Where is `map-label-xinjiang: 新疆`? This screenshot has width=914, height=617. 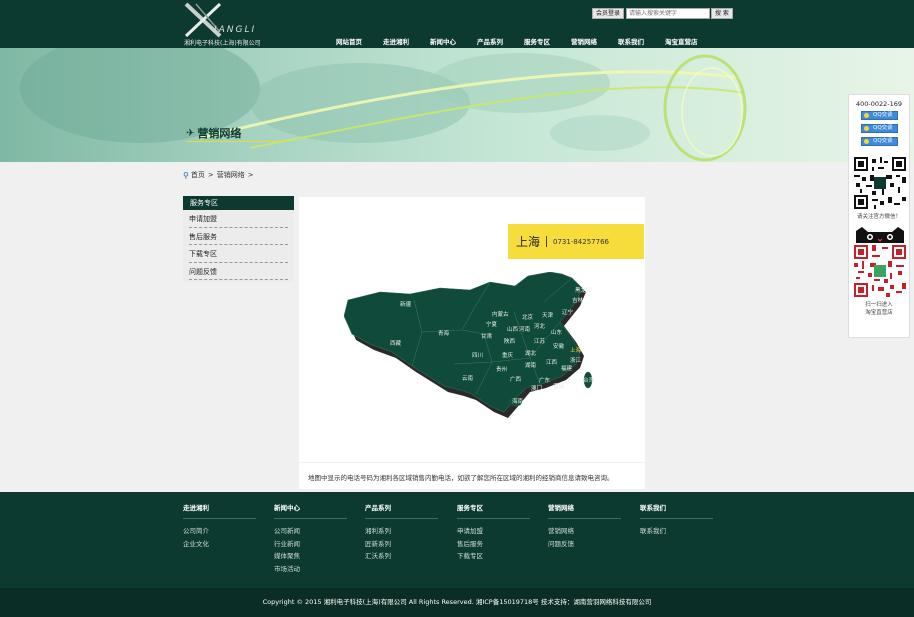 map-label-xinjiang: 新疆 is located at coordinates (406, 304).